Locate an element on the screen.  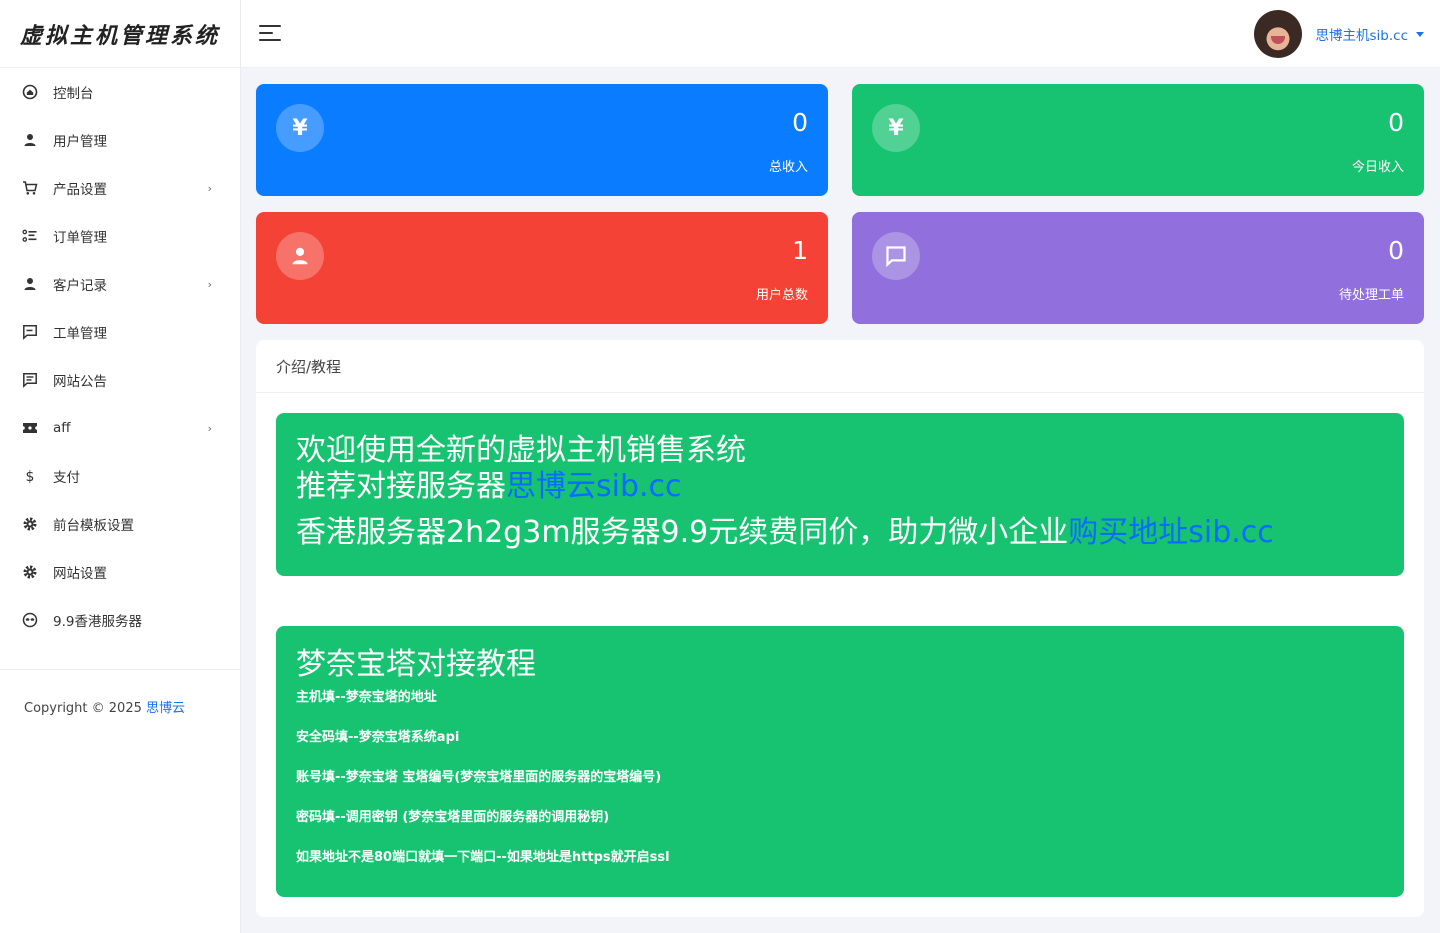
tutorial-step: 主机填--梦奈宝塔的地址 is located at coordinates (366, 697).